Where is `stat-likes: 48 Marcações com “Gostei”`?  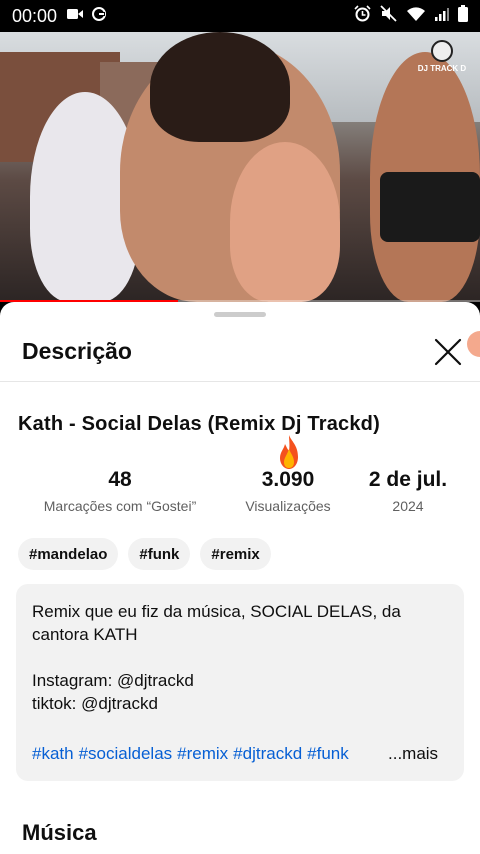
stat-likes: 48 Marcações com “Gostei” is located at coordinates (120, 491).